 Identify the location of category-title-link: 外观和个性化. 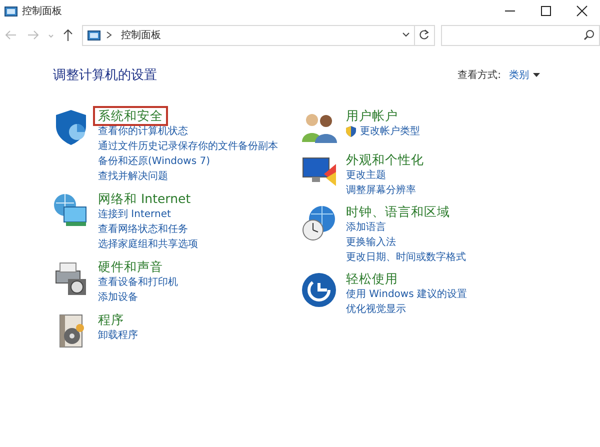
(385, 160).